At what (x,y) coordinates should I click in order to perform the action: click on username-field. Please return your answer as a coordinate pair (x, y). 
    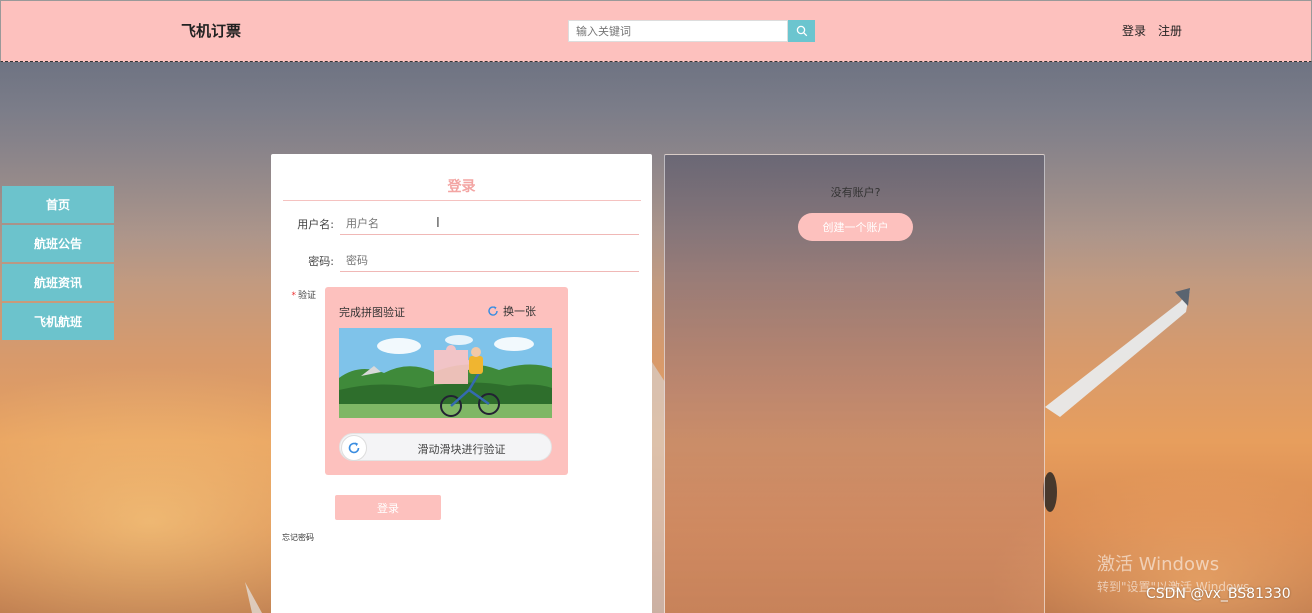
    Looking at the image, I should click on (489, 224).